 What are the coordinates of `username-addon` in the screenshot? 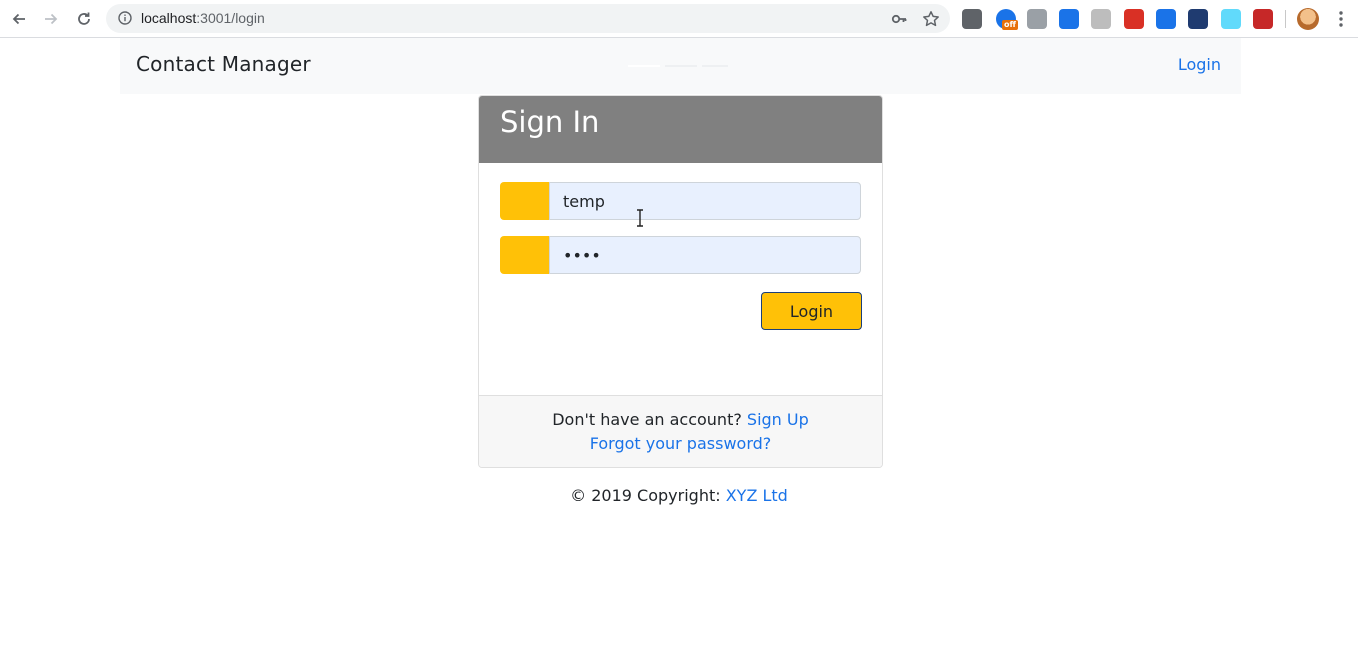 It's located at (525, 201).